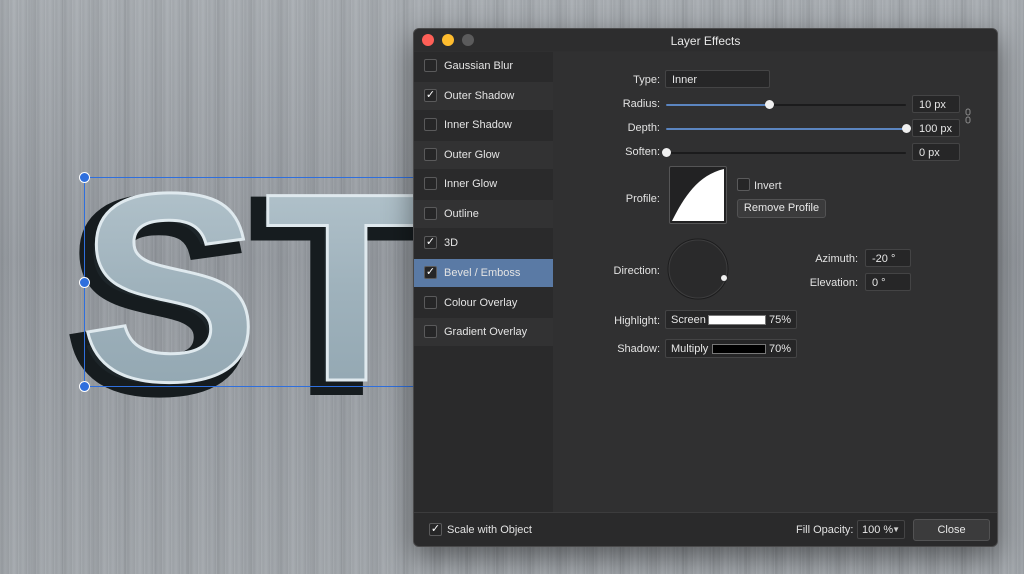  I want to click on highlight-blend-control: Screen 75%, so click(731, 319).